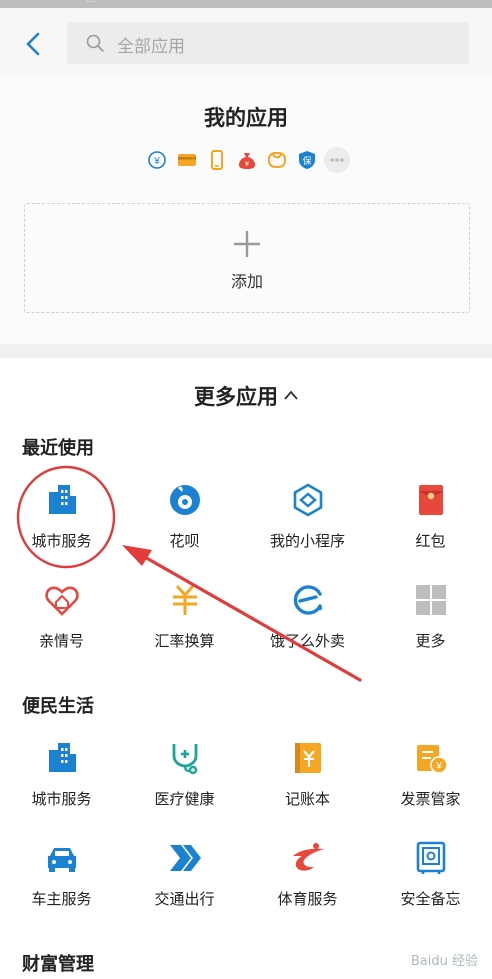 Image resolution: width=492 pixels, height=979 pixels. What do you see at coordinates (246, 351) in the screenshot?
I see `divider` at bounding box center [246, 351].